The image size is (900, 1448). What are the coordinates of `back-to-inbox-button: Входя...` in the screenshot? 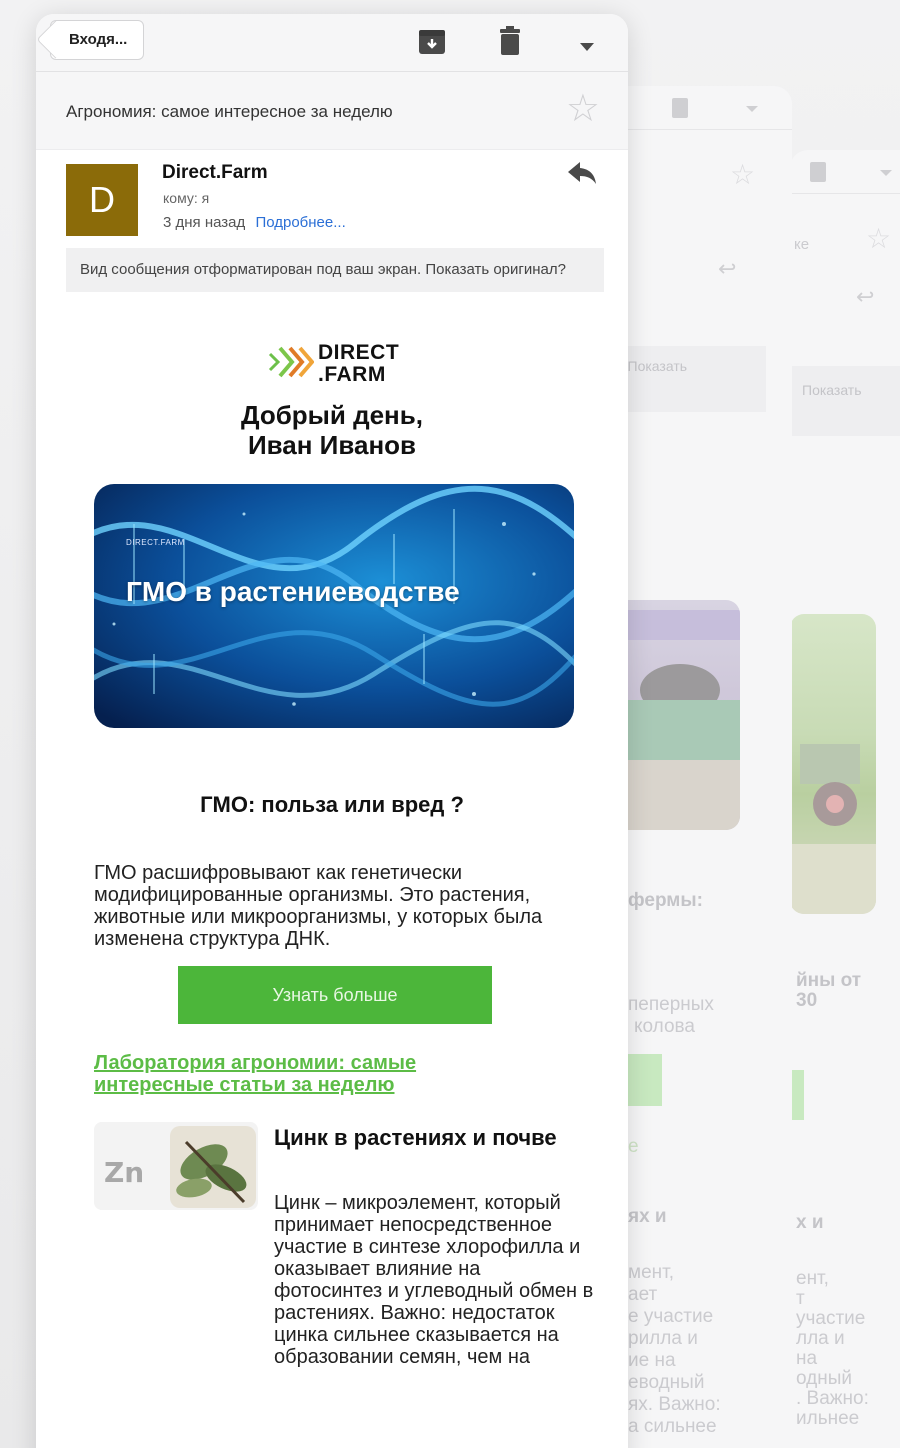 It's located at (97, 40).